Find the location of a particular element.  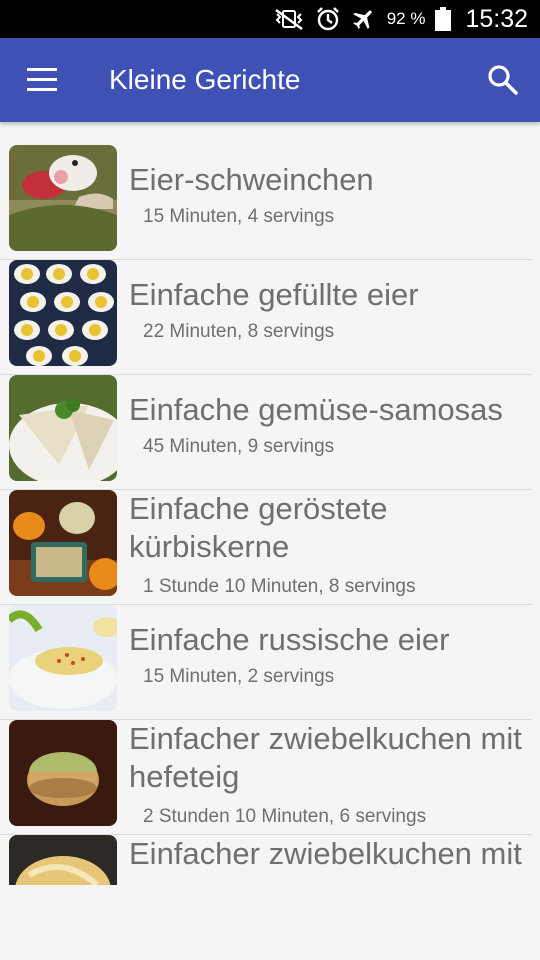

recipe-title: Einfache geröstete kürbiskerne is located at coordinates (258, 527).